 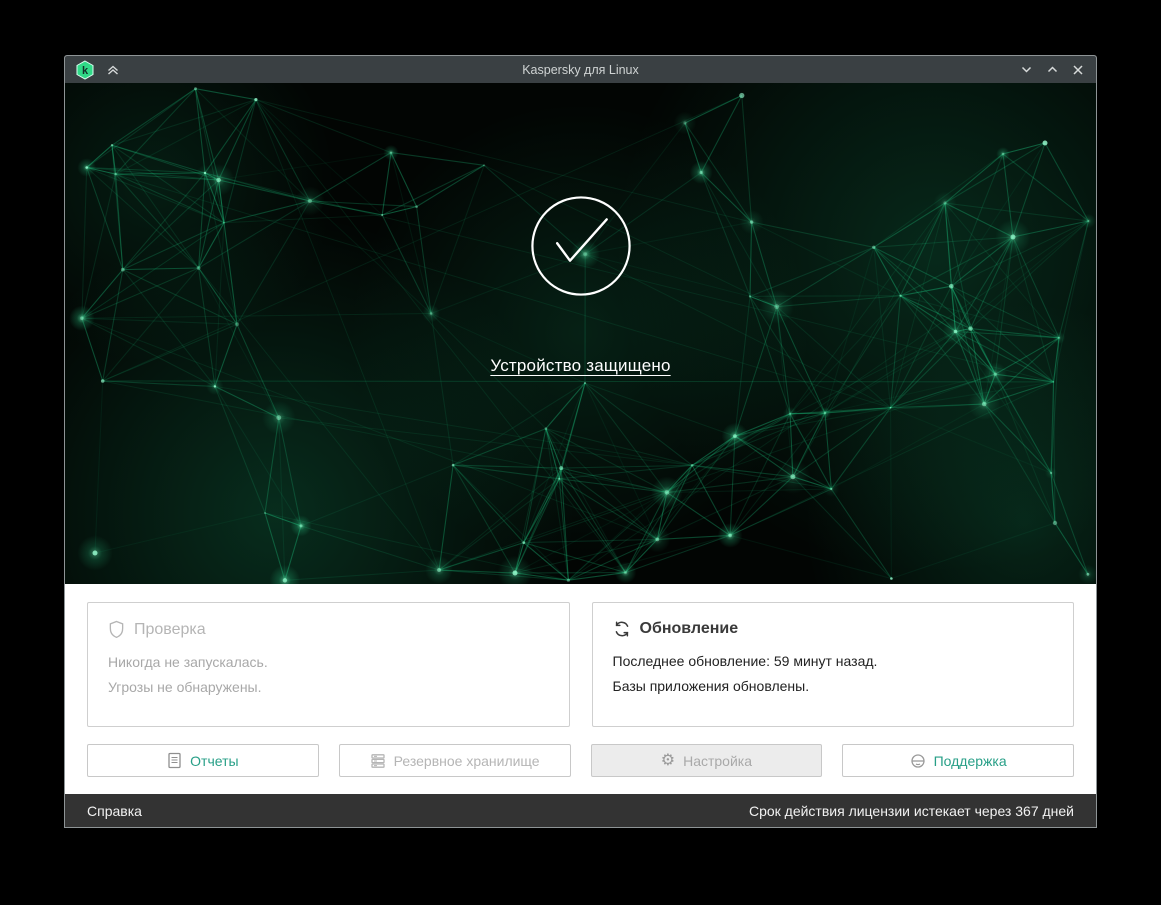 What do you see at coordinates (1052, 70) in the screenshot?
I see `maximize-button` at bounding box center [1052, 70].